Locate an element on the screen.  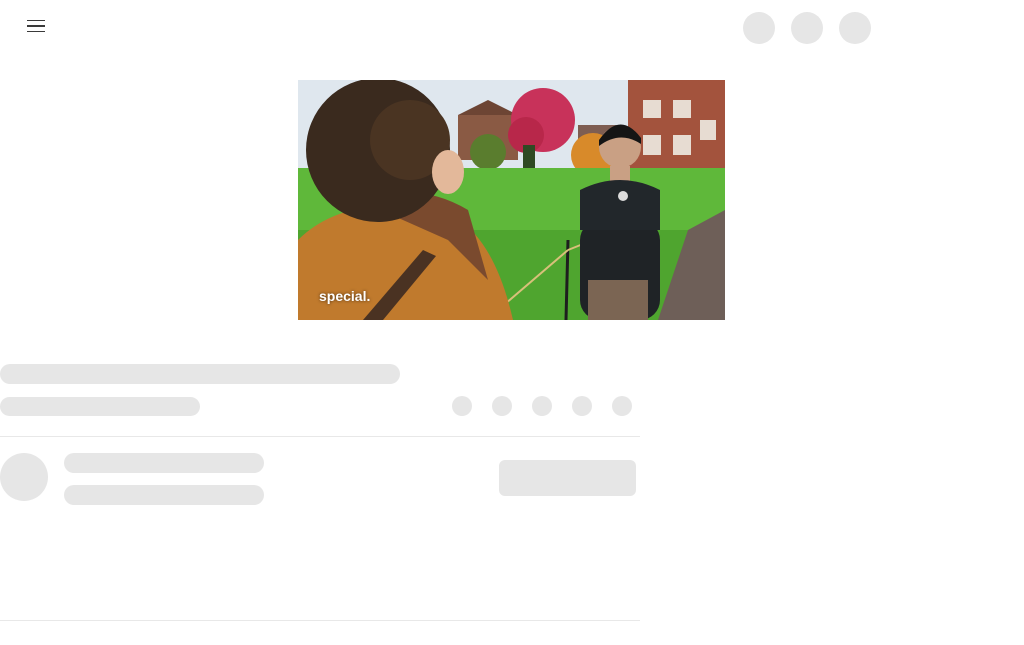
avatar-placeholder is located at coordinates (24, 477).